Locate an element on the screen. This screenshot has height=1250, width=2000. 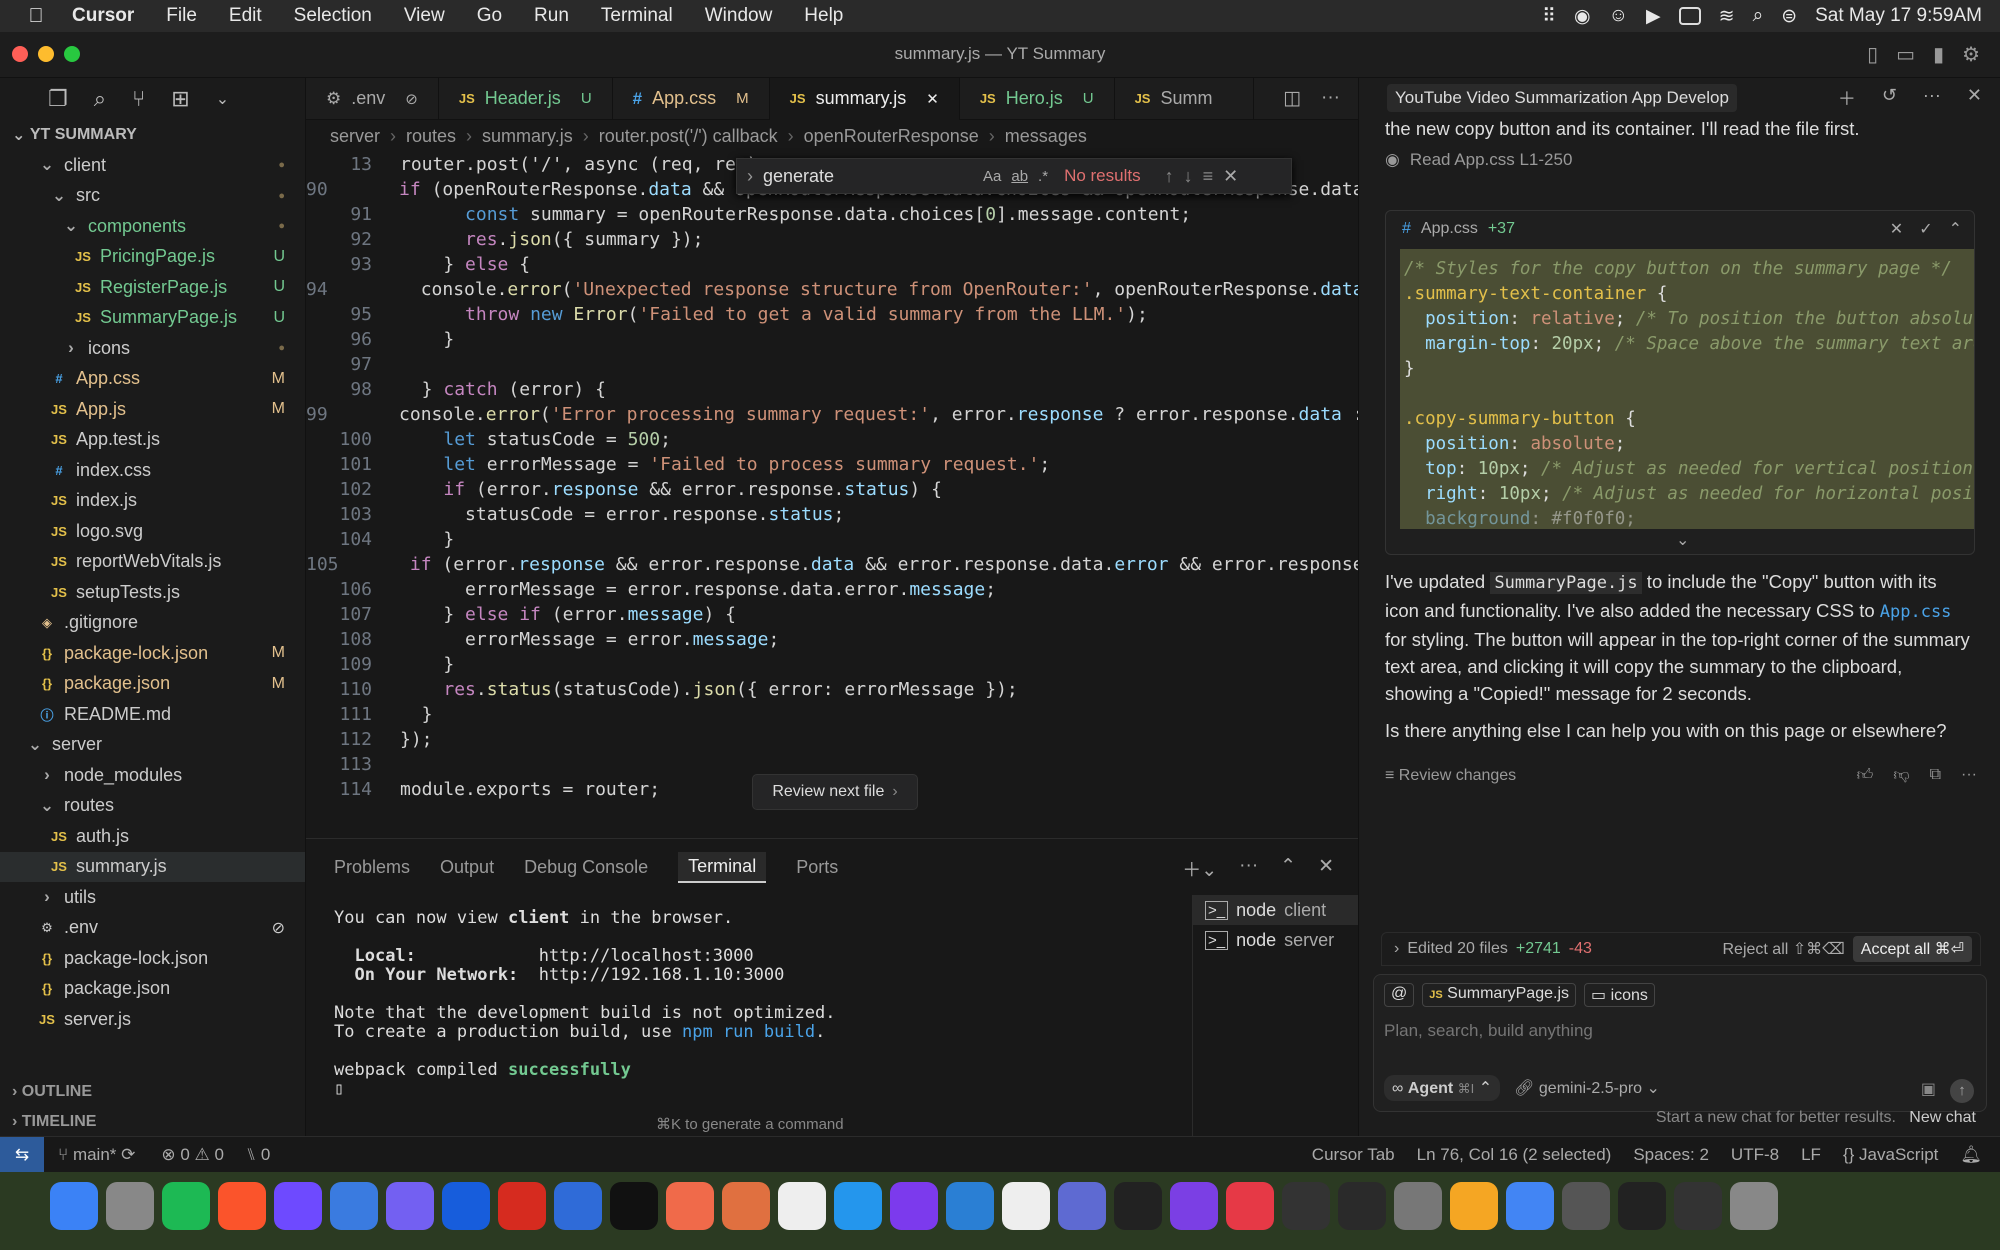
tree-item: JS setupTests.js is located at coordinates (152, 592).